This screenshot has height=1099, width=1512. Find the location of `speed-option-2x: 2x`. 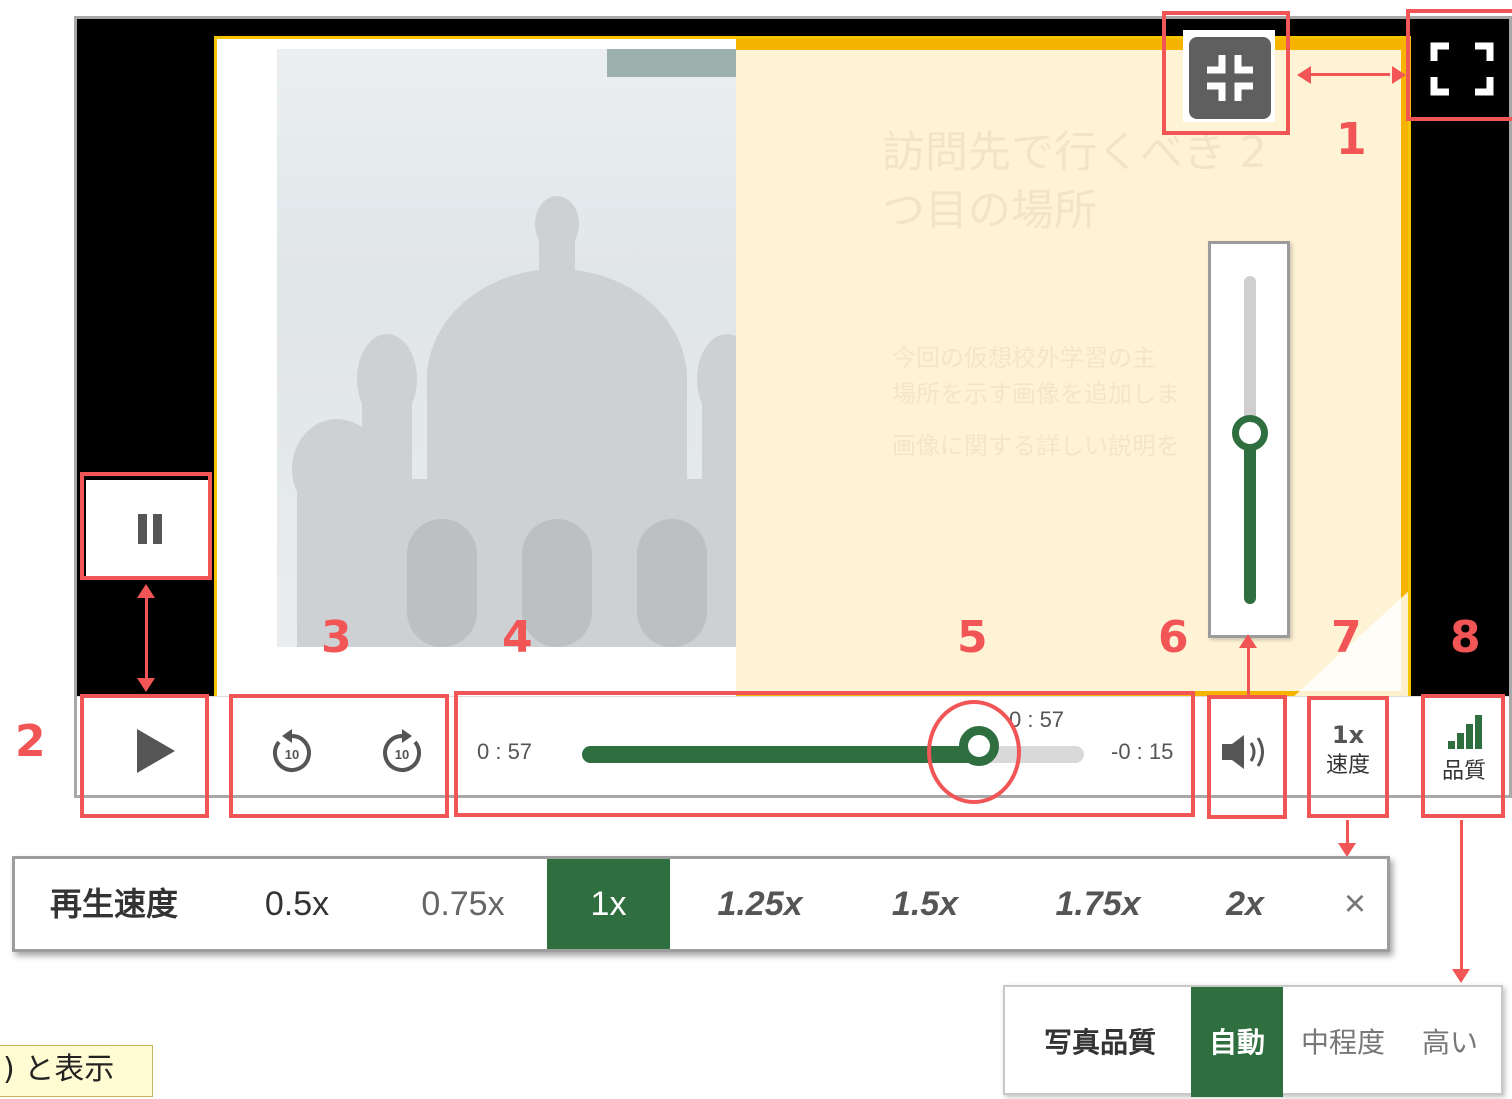

speed-option-2x: 2x is located at coordinates (1245, 904).